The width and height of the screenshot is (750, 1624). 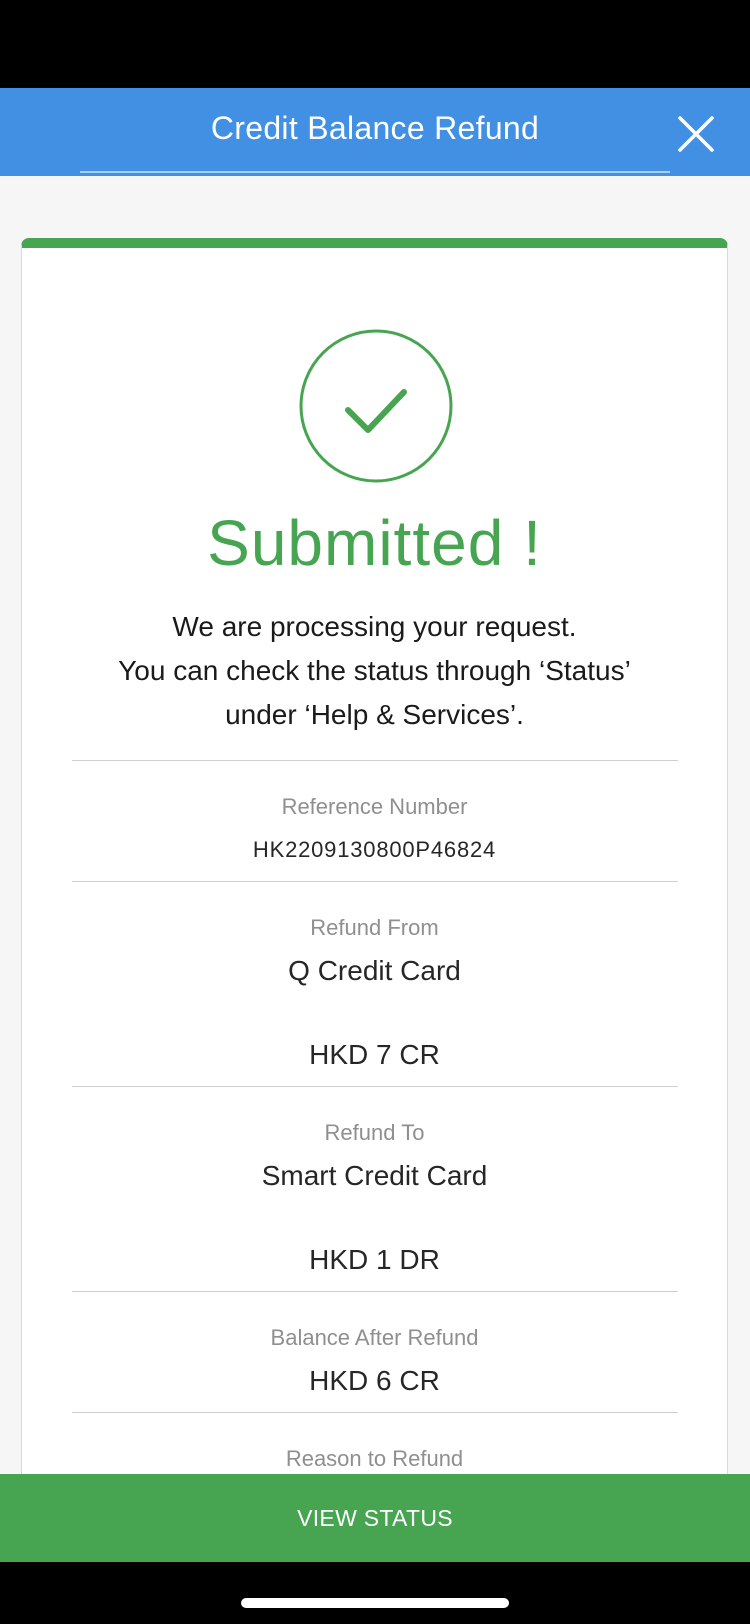 I want to click on status-bar, so click(x=375, y=44).